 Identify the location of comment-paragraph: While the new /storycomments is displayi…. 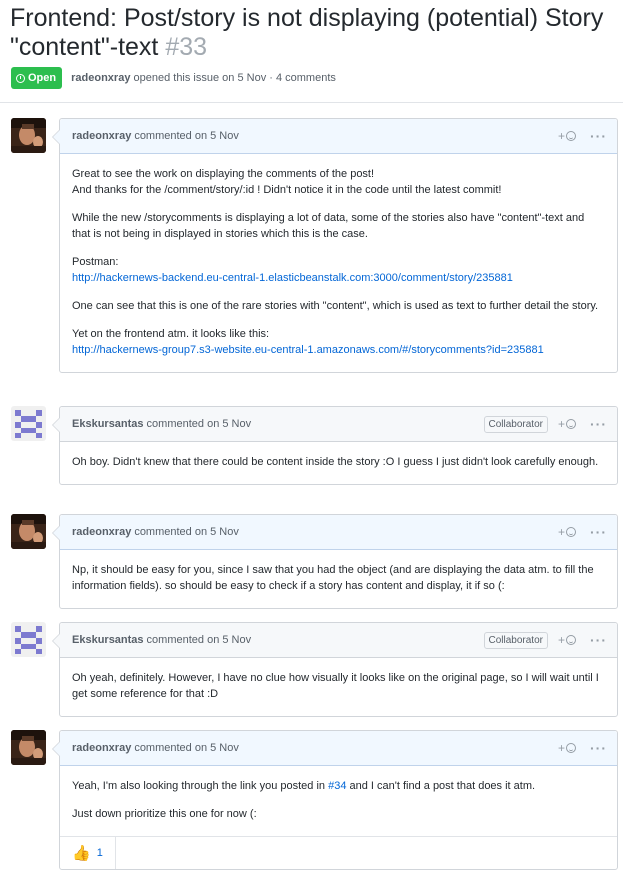
(328, 226).